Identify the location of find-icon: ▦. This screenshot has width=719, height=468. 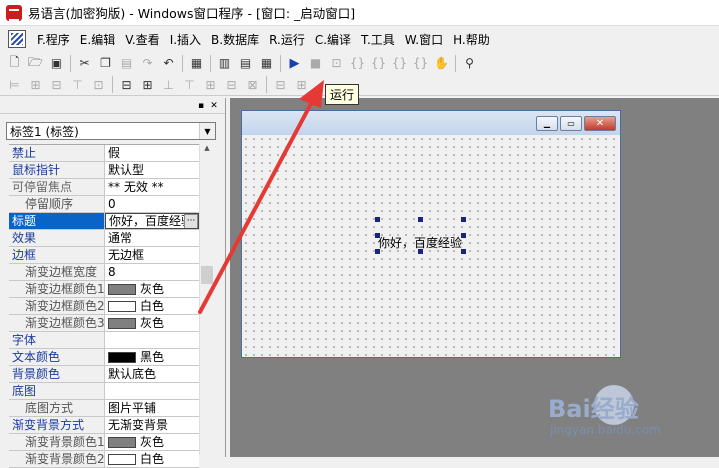
(196, 63).